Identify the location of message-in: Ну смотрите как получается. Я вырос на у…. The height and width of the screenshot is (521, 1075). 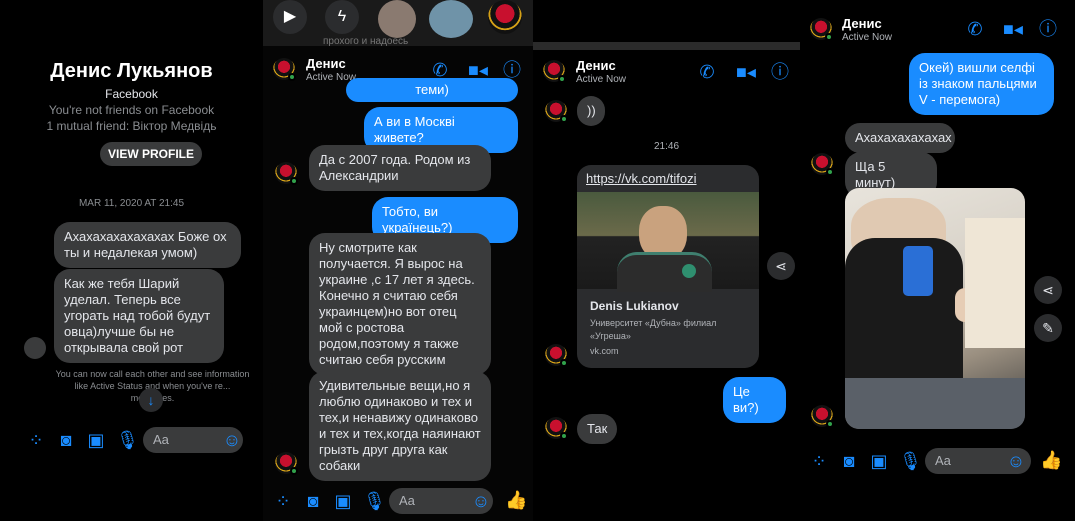
(400, 304).